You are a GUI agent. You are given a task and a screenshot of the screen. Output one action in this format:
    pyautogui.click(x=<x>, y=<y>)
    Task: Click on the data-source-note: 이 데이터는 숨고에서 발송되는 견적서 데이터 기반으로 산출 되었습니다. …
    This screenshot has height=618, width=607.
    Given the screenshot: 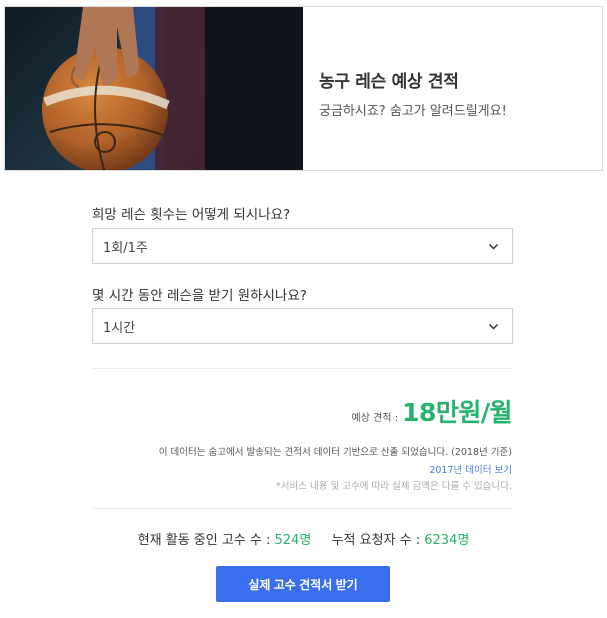 What is the action you would take?
    pyautogui.click(x=335, y=452)
    